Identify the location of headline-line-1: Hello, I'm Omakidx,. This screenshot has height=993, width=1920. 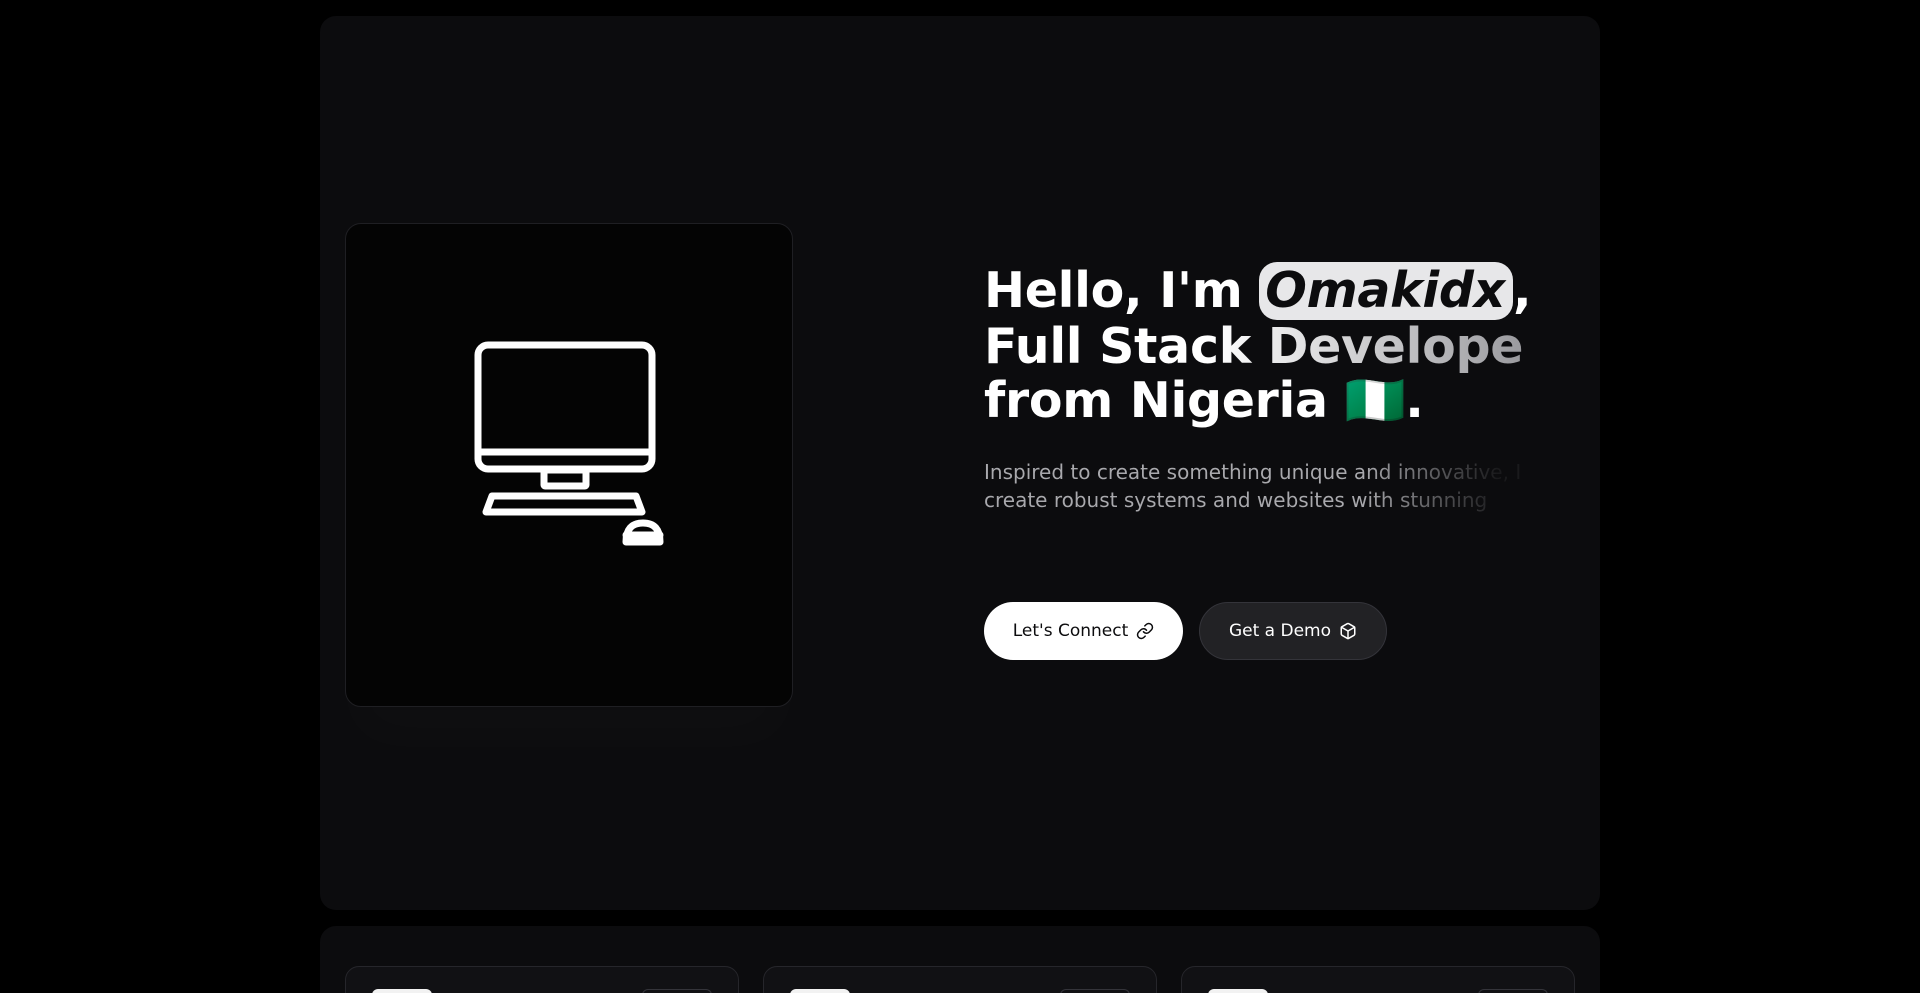
(1258, 291).